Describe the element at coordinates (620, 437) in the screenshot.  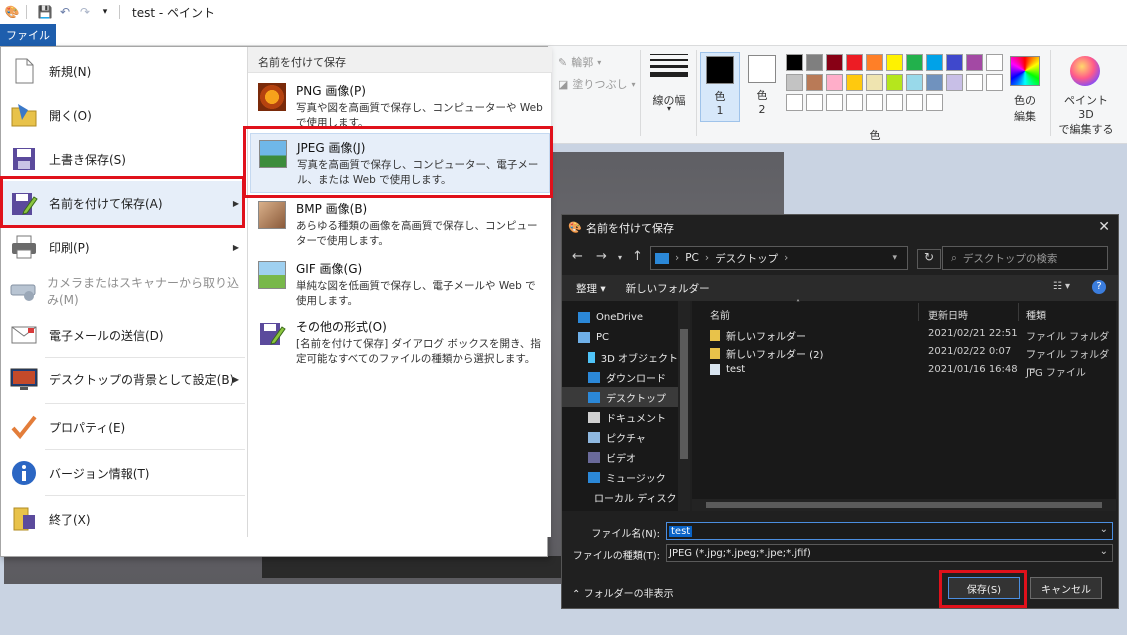
I see `nav-tree-item: ピクチャ` at that location.